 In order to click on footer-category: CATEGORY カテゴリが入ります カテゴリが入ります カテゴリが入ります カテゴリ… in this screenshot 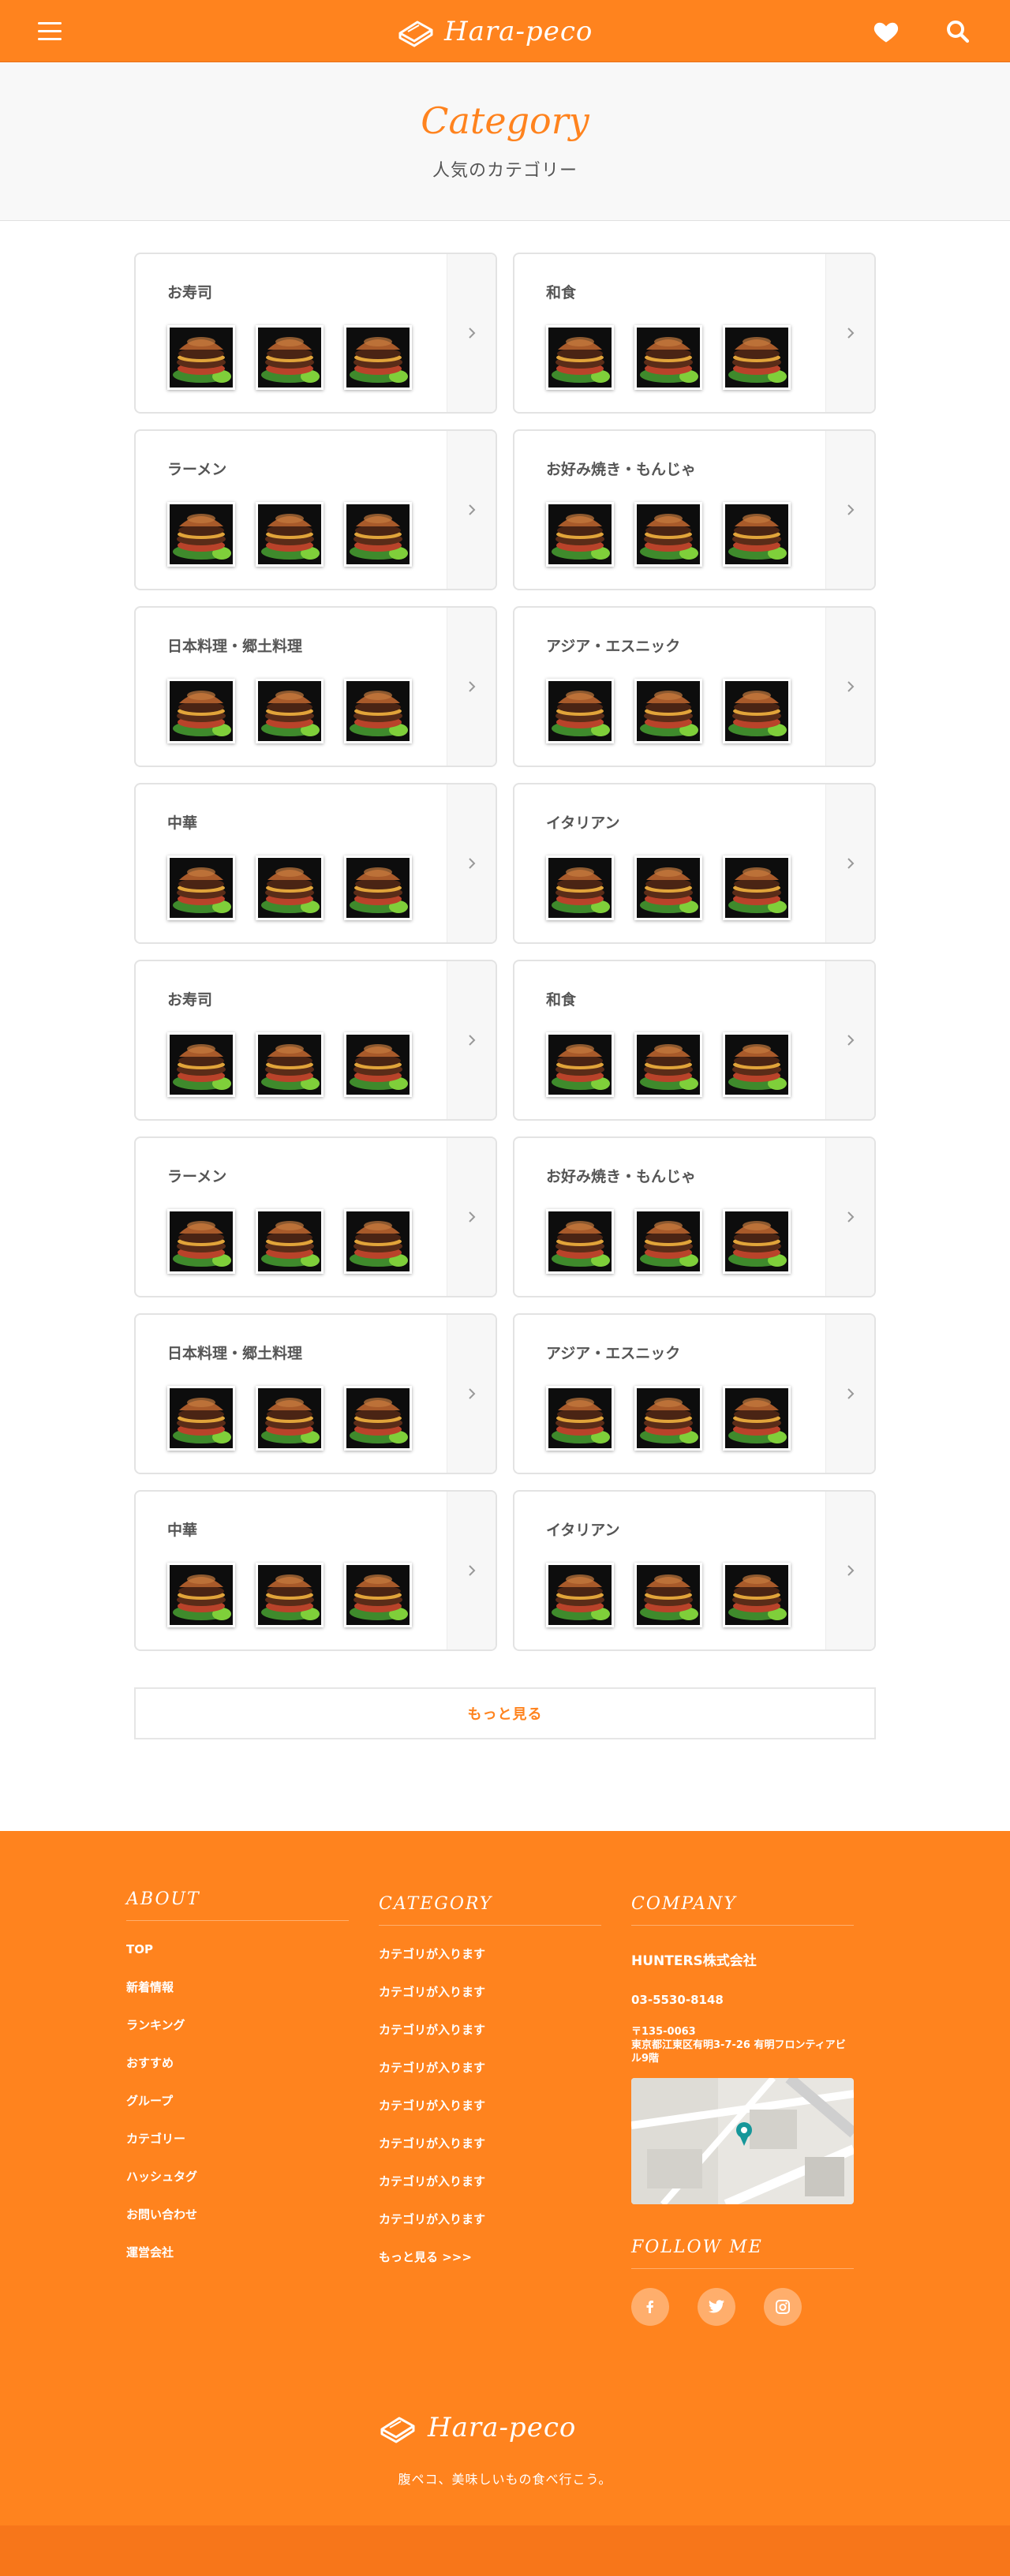, I will do `click(490, 2090)`.